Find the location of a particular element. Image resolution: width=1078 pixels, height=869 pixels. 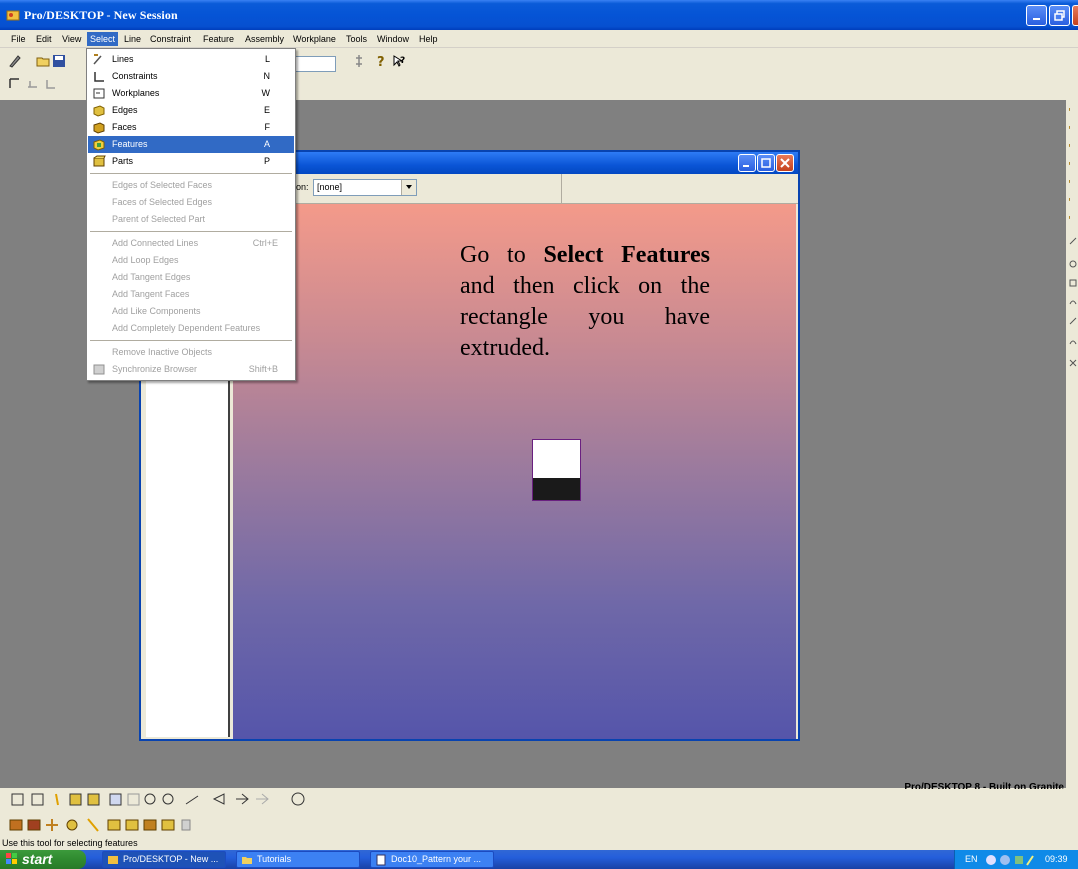

combo-arrow is located at coordinates (408, 187).